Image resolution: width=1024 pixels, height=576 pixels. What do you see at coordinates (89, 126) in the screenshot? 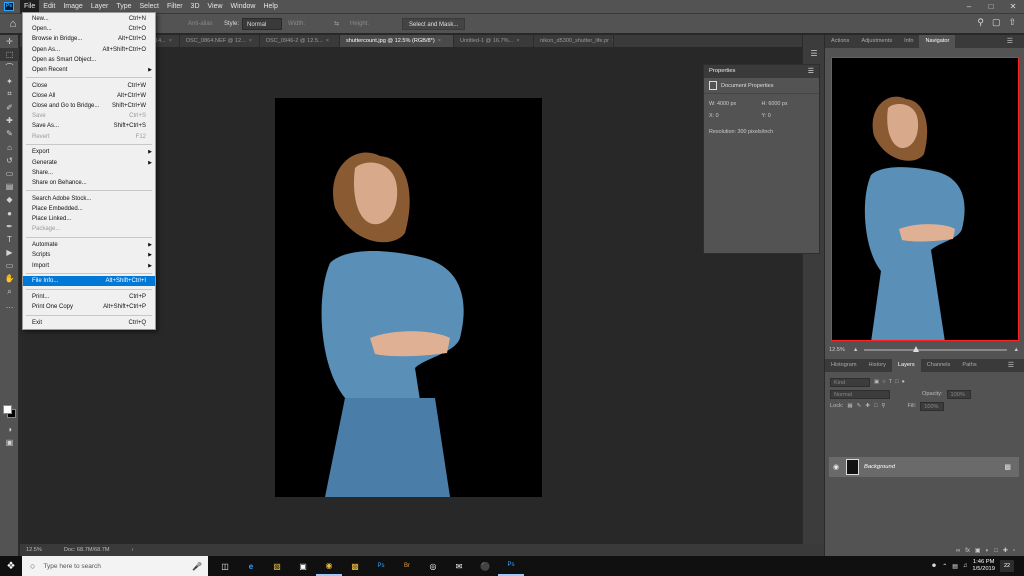
I see `file-menu-save-as: Save As... Shift+Ctrl+S` at bounding box center [89, 126].